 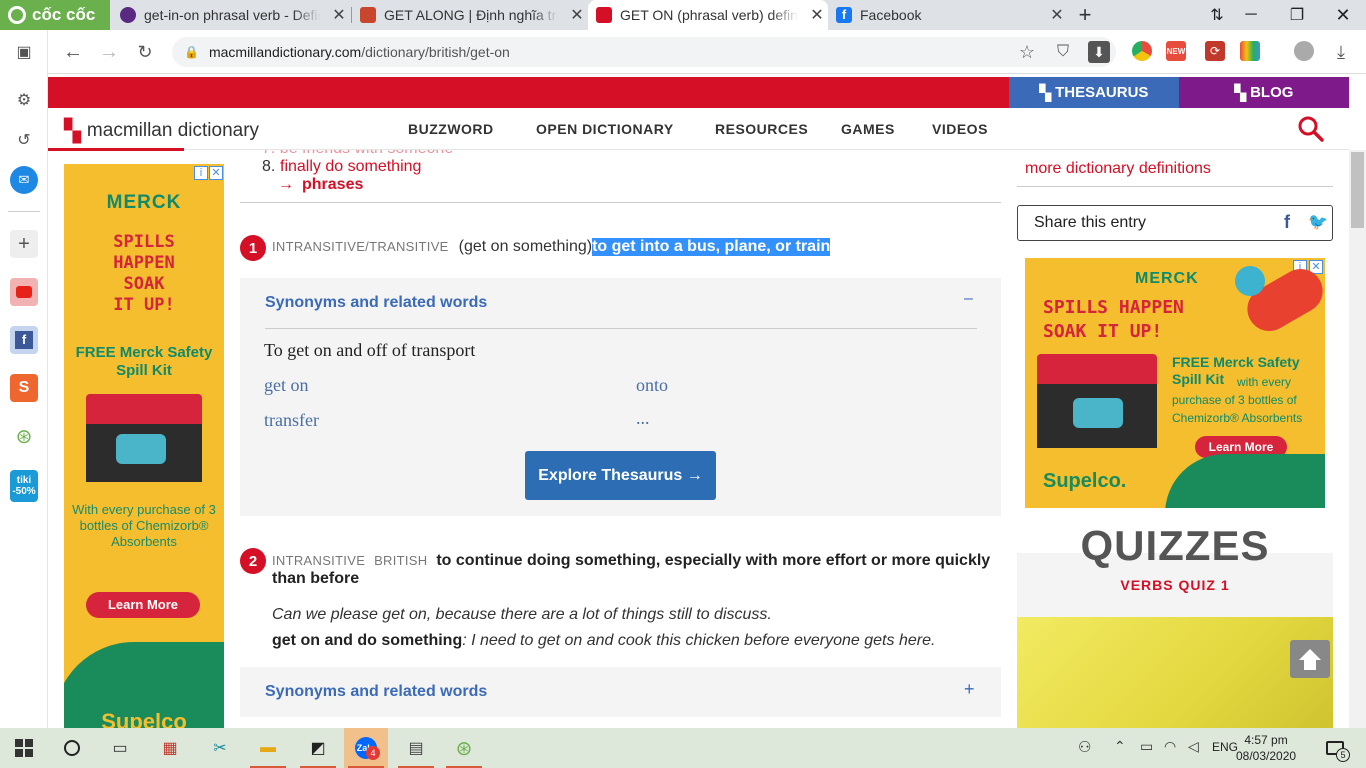 What do you see at coordinates (350, 167) in the screenshot?
I see `toc-item-8: finally do something` at bounding box center [350, 167].